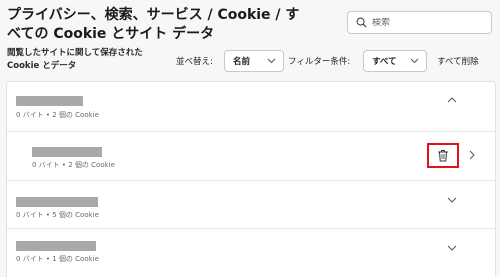 This screenshot has height=277, width=500. Describe the element at coordinates (57, 259) in the screenshot. I see `site-meta: 0 バイト • 1 個の Cookie` at that location.